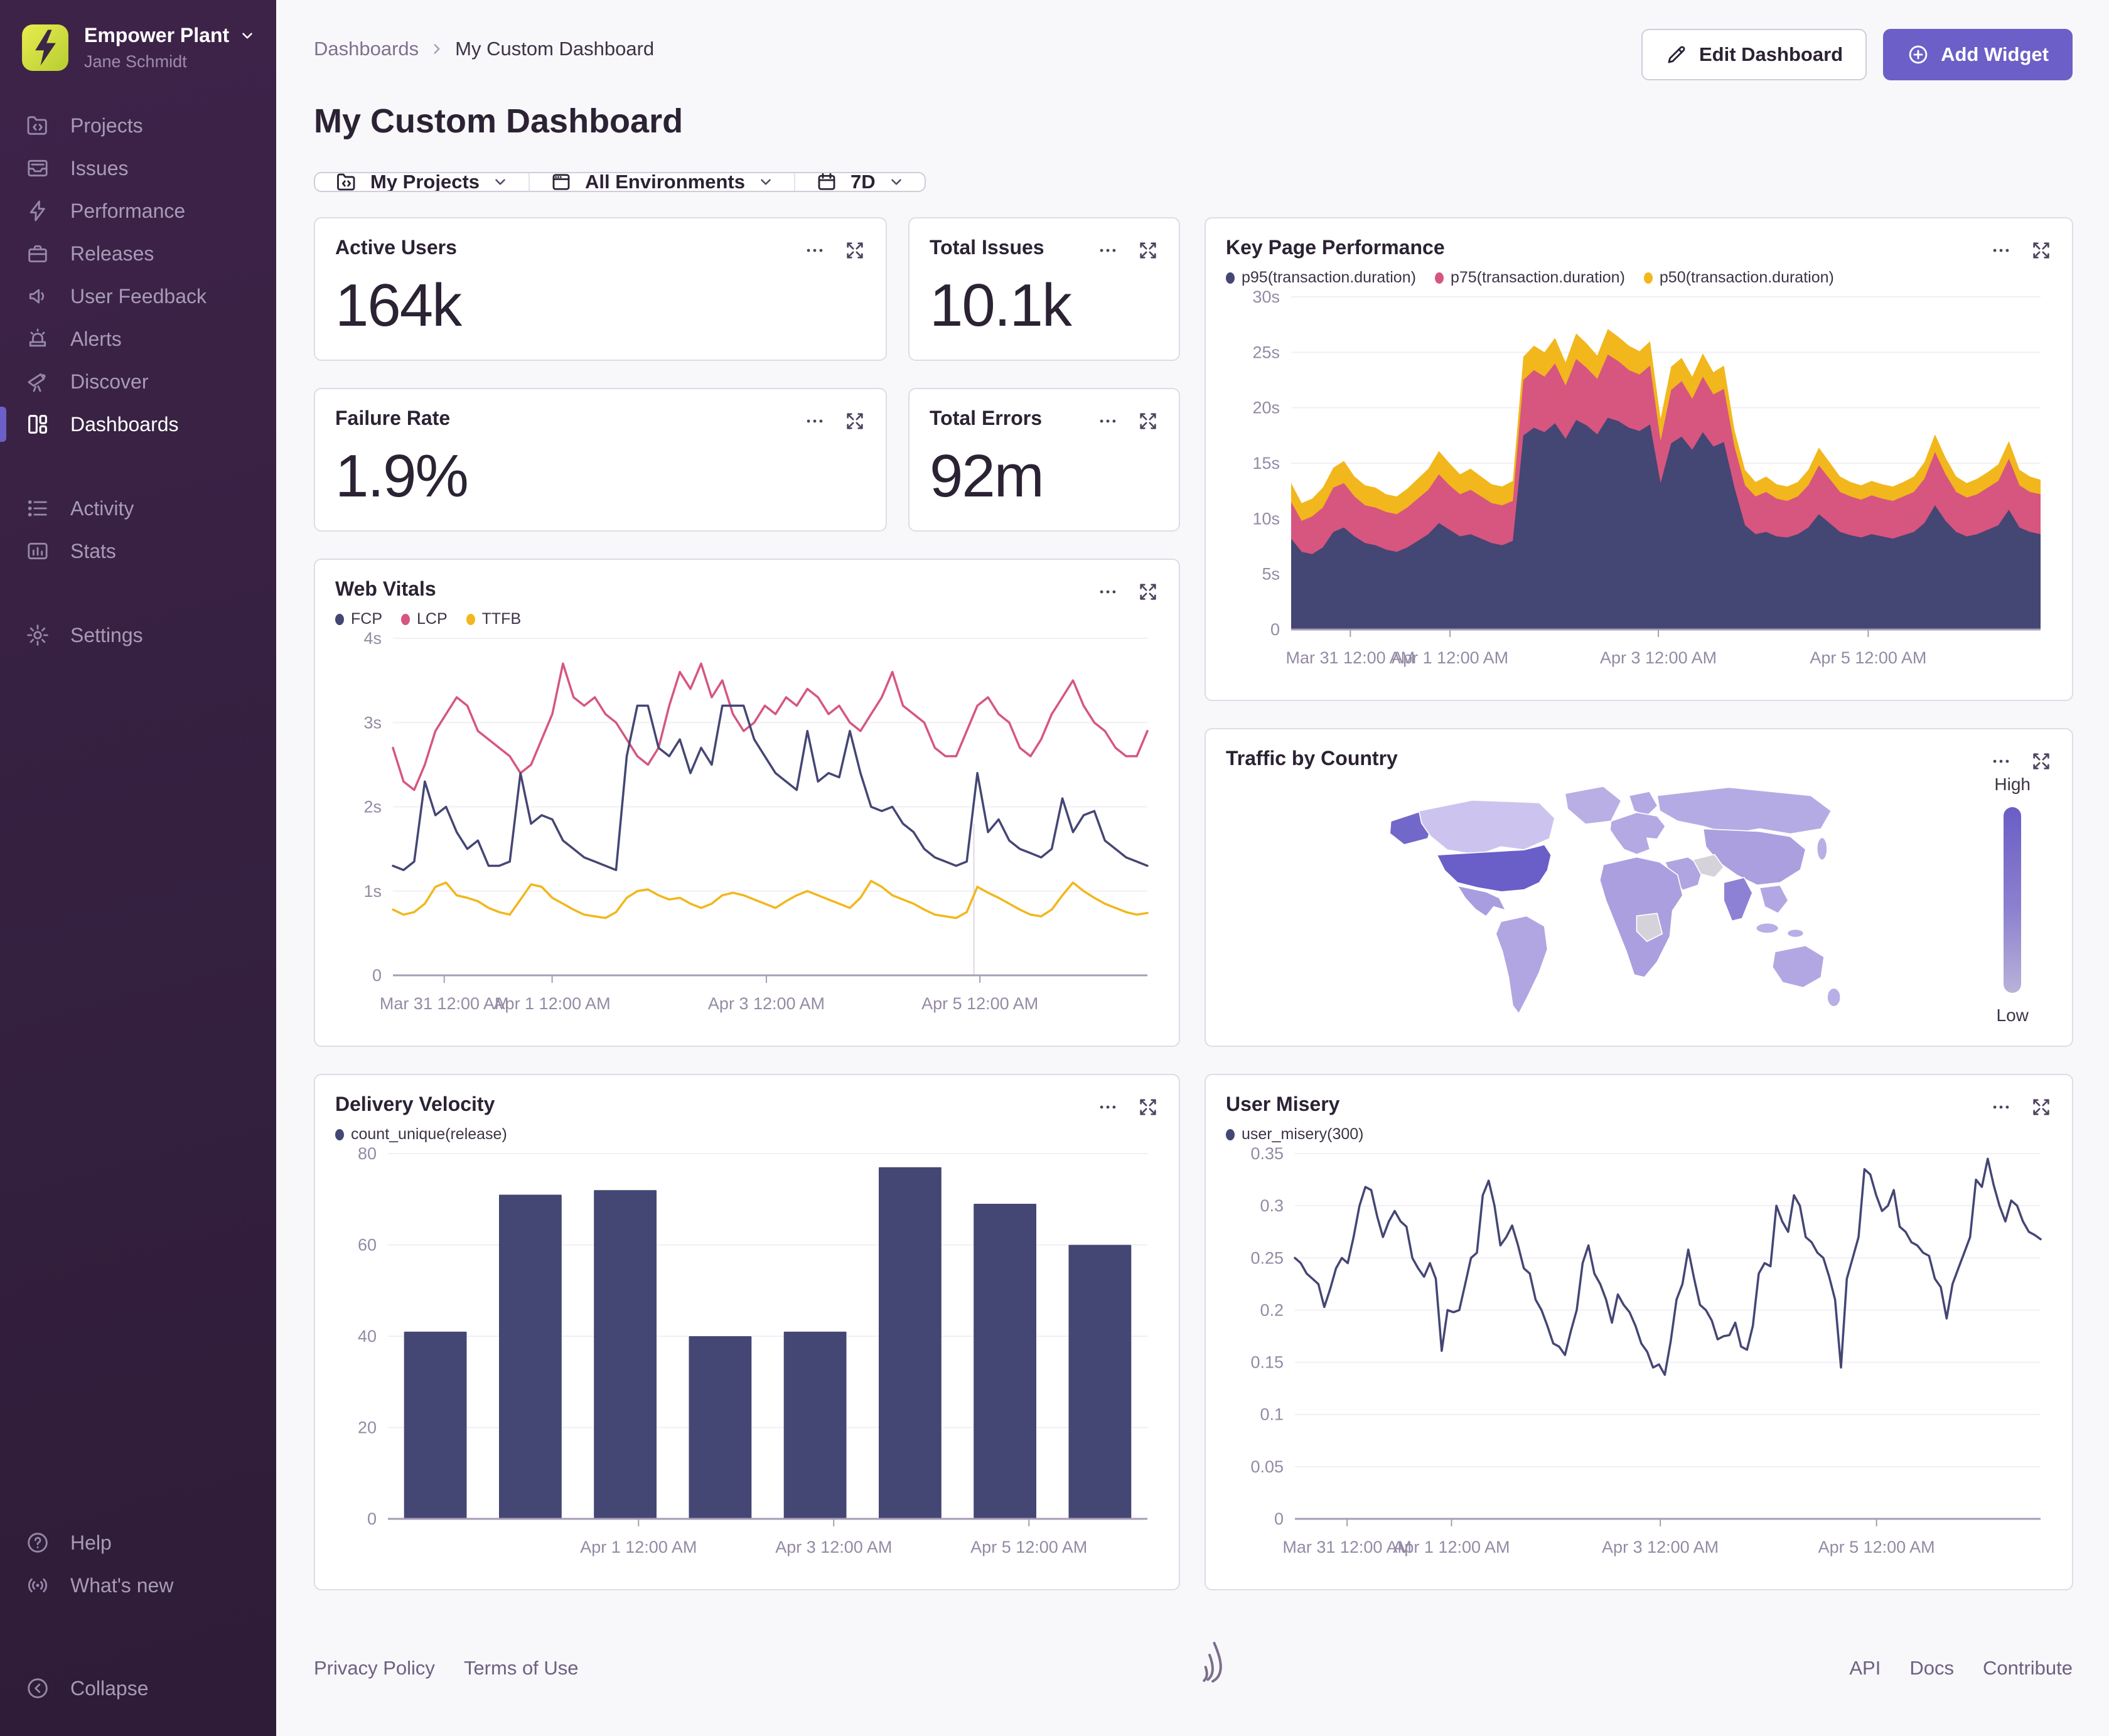  What do you see at coordinates (1214, 1668) in the screenshot?
I see `sentry-logo` at bounding box center [1214, 1668].